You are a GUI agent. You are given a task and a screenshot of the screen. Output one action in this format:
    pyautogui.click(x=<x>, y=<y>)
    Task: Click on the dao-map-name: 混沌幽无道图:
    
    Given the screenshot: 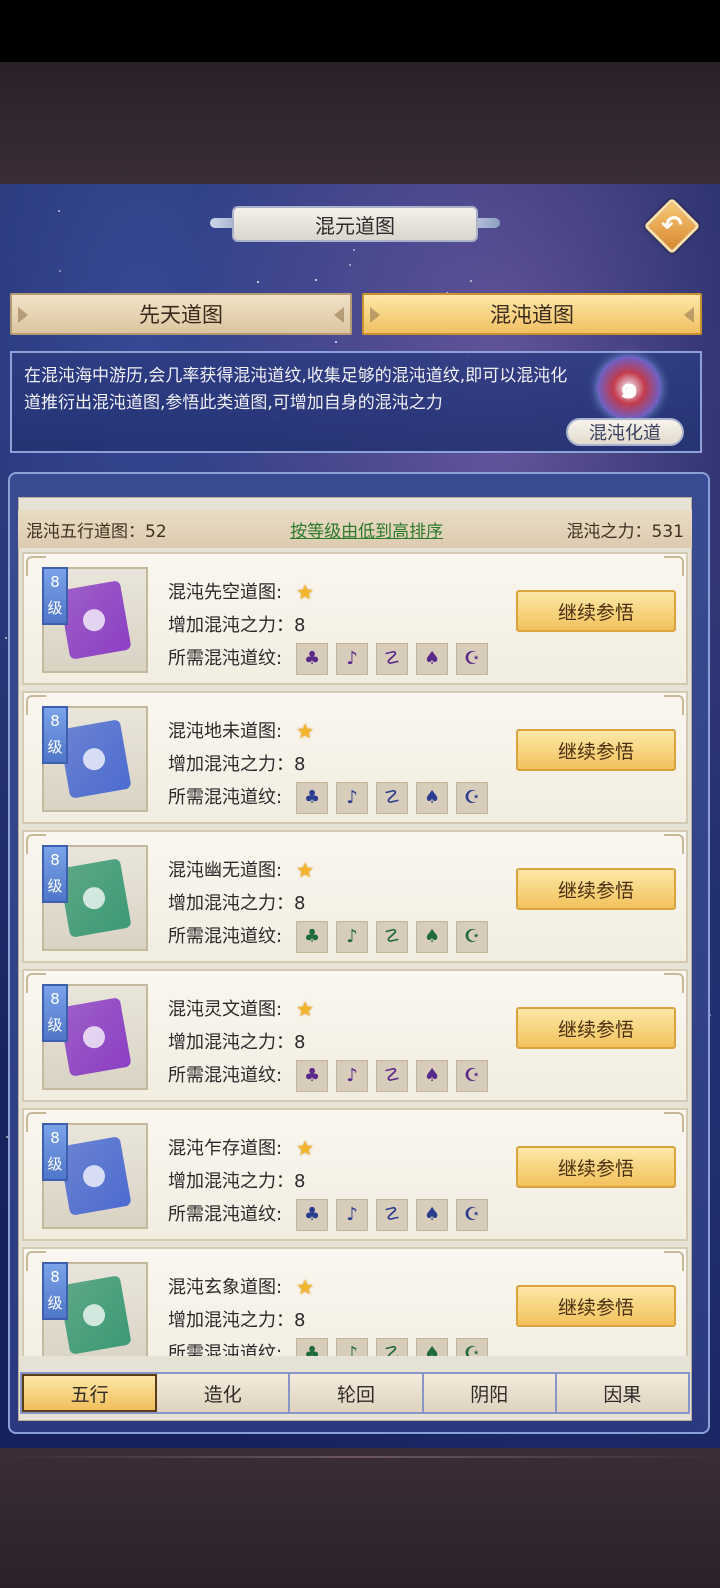 What is the action you would take?
    pyautogui.click(x=225, y=870)
    